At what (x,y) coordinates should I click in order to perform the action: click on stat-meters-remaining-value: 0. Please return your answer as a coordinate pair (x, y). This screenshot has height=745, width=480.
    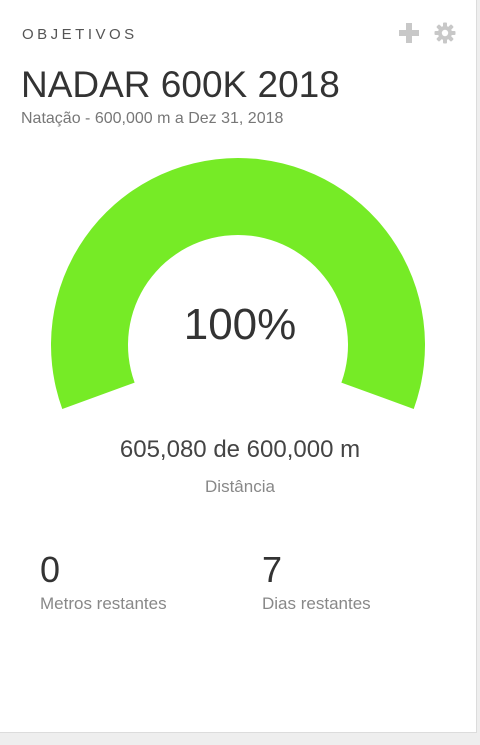
    Looking at the image, I should click on (50, 569).